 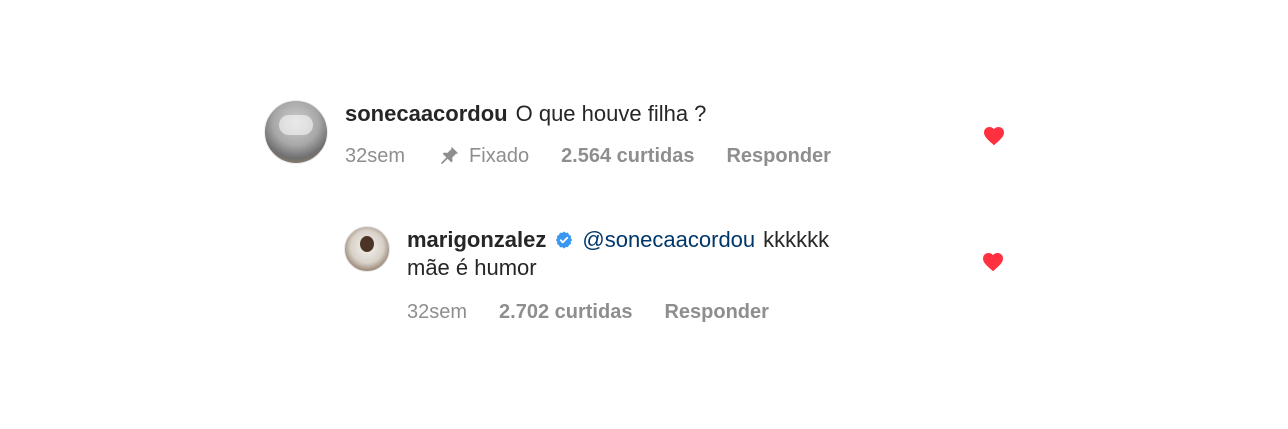 What do you see at coordinates (449, 156) in the screenshot?
I see `pin-icon` at bounding box center [449, 156].